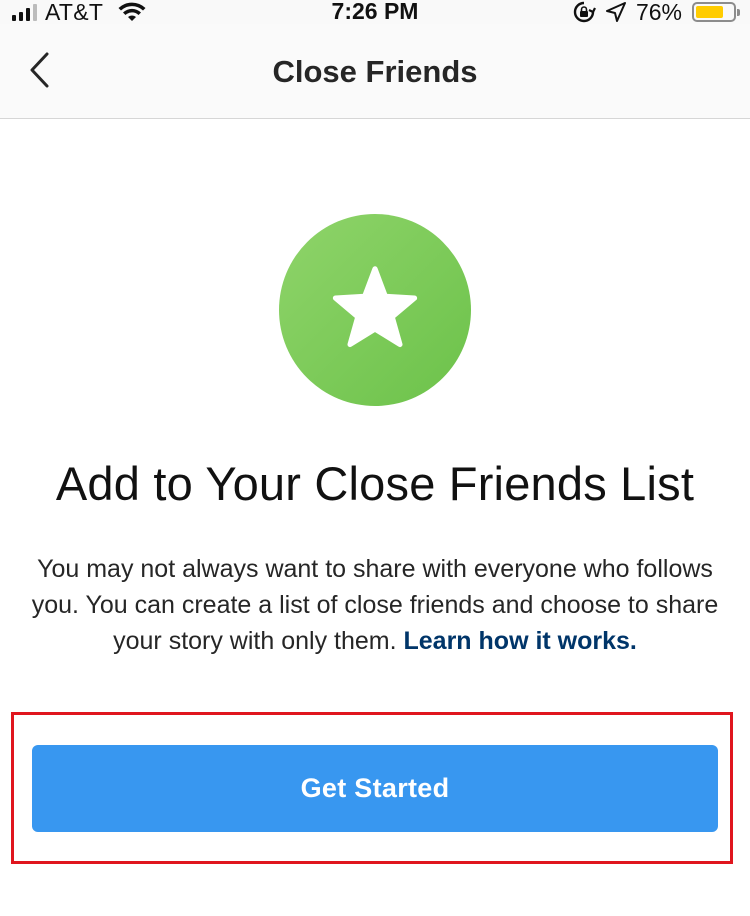 This screenshot has height=916, width=750. I want to click on page-title: Close Friends, so click(375, 71).